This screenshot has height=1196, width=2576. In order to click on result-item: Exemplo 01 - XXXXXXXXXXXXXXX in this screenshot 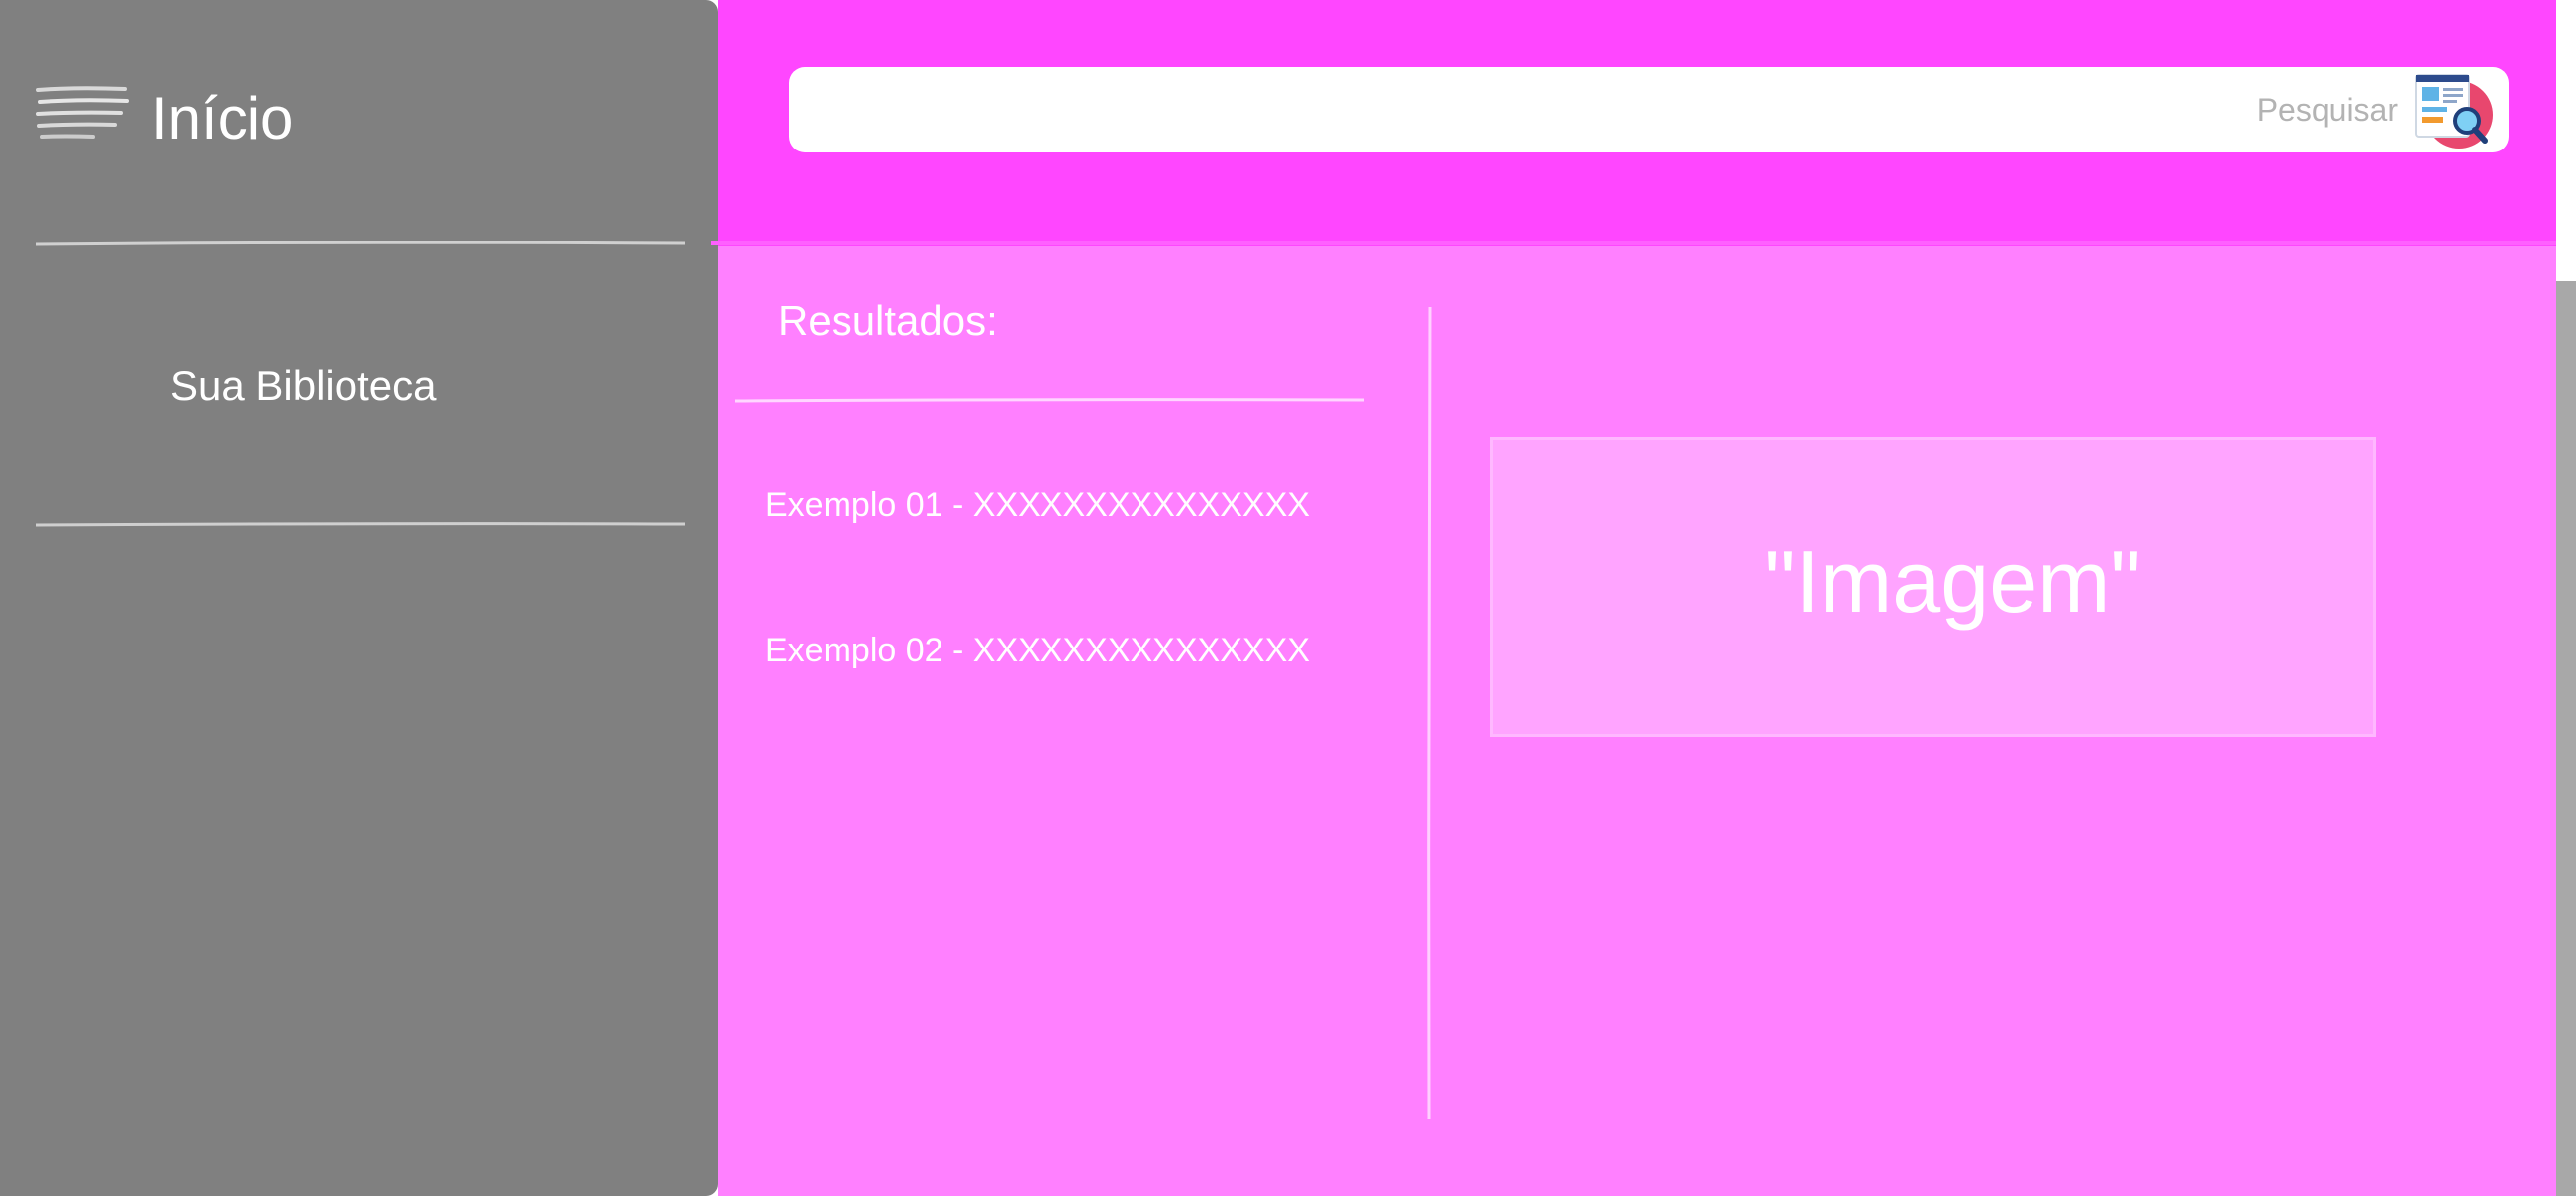, I will do `click(1038, 505)`.